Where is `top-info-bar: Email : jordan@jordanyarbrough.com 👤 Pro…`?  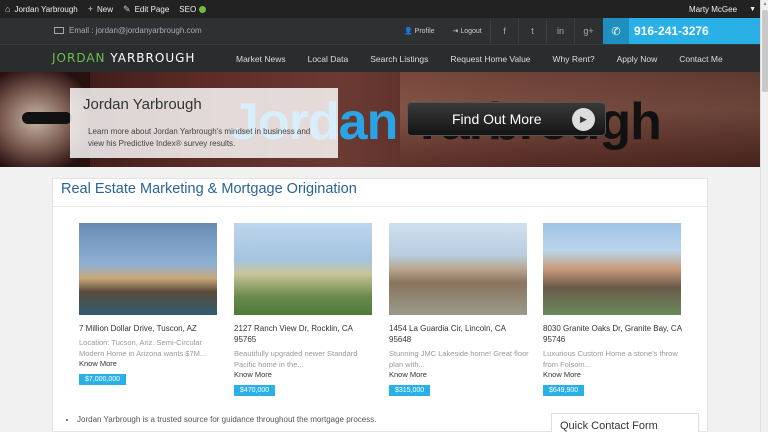 top-info-bar: Email : jordan@jordanyarbrough.com 👤 Pro… is located at coordinates (380, 31).